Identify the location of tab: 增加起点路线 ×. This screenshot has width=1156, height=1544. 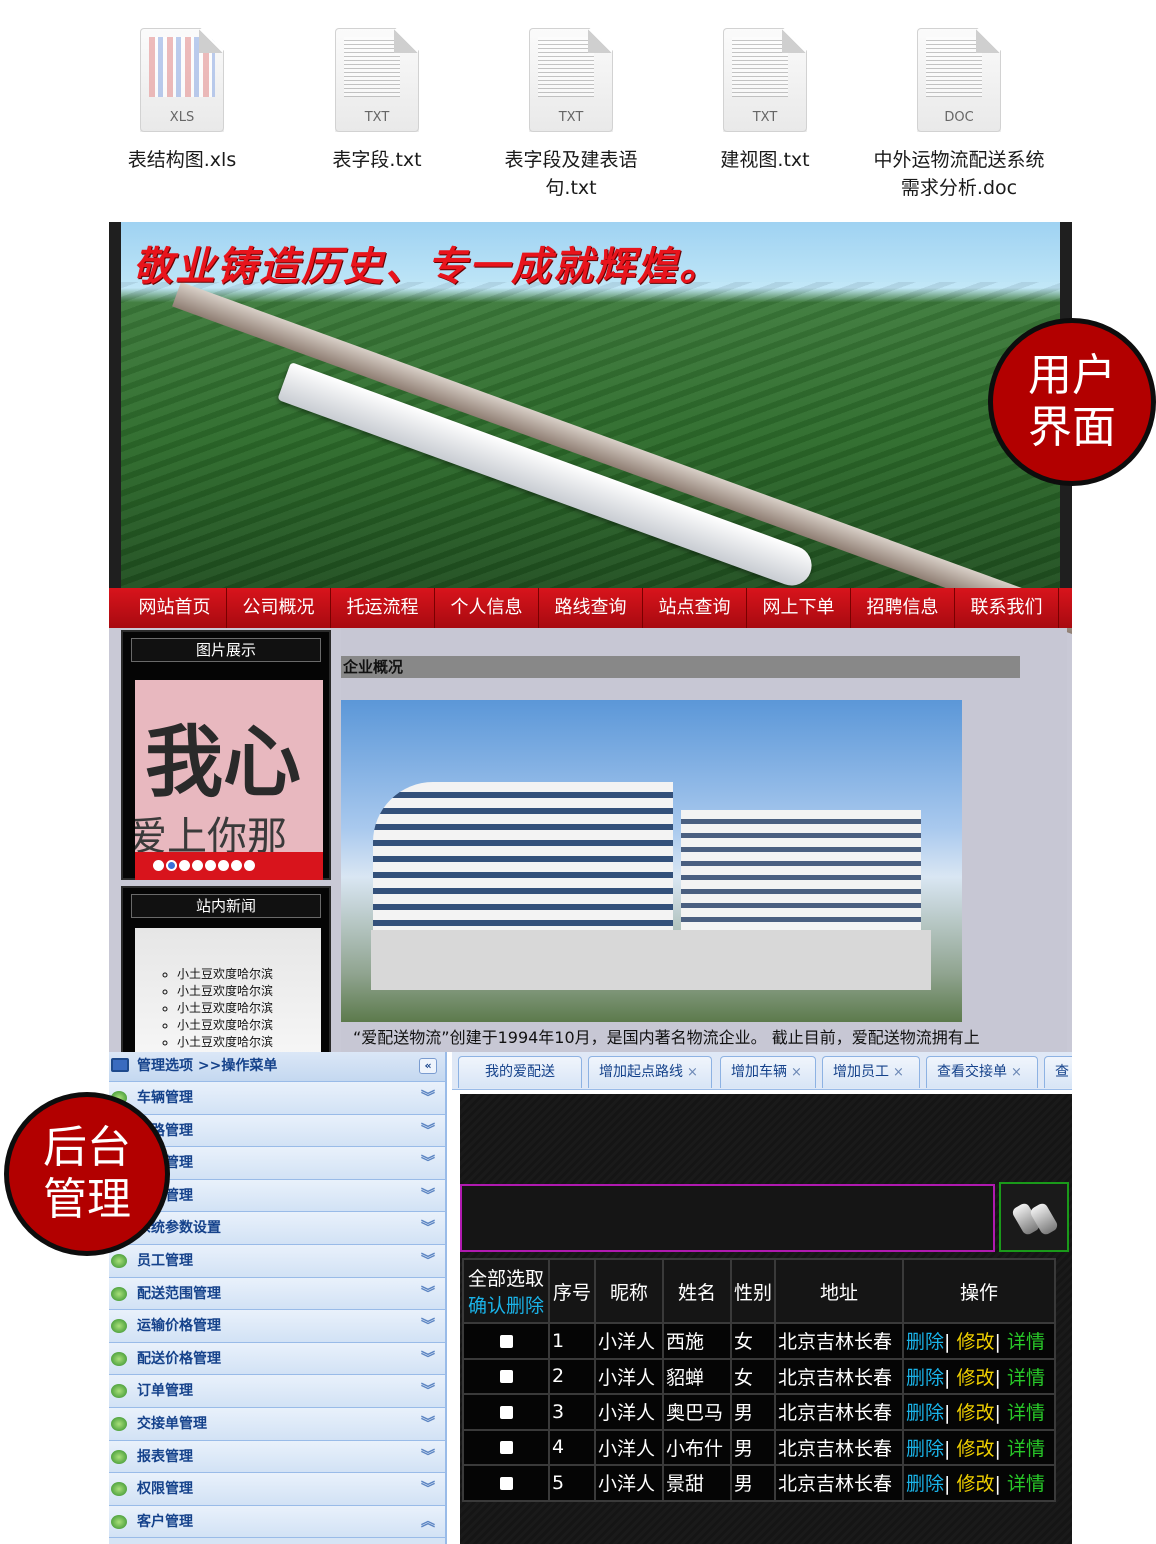
(650, 1072).